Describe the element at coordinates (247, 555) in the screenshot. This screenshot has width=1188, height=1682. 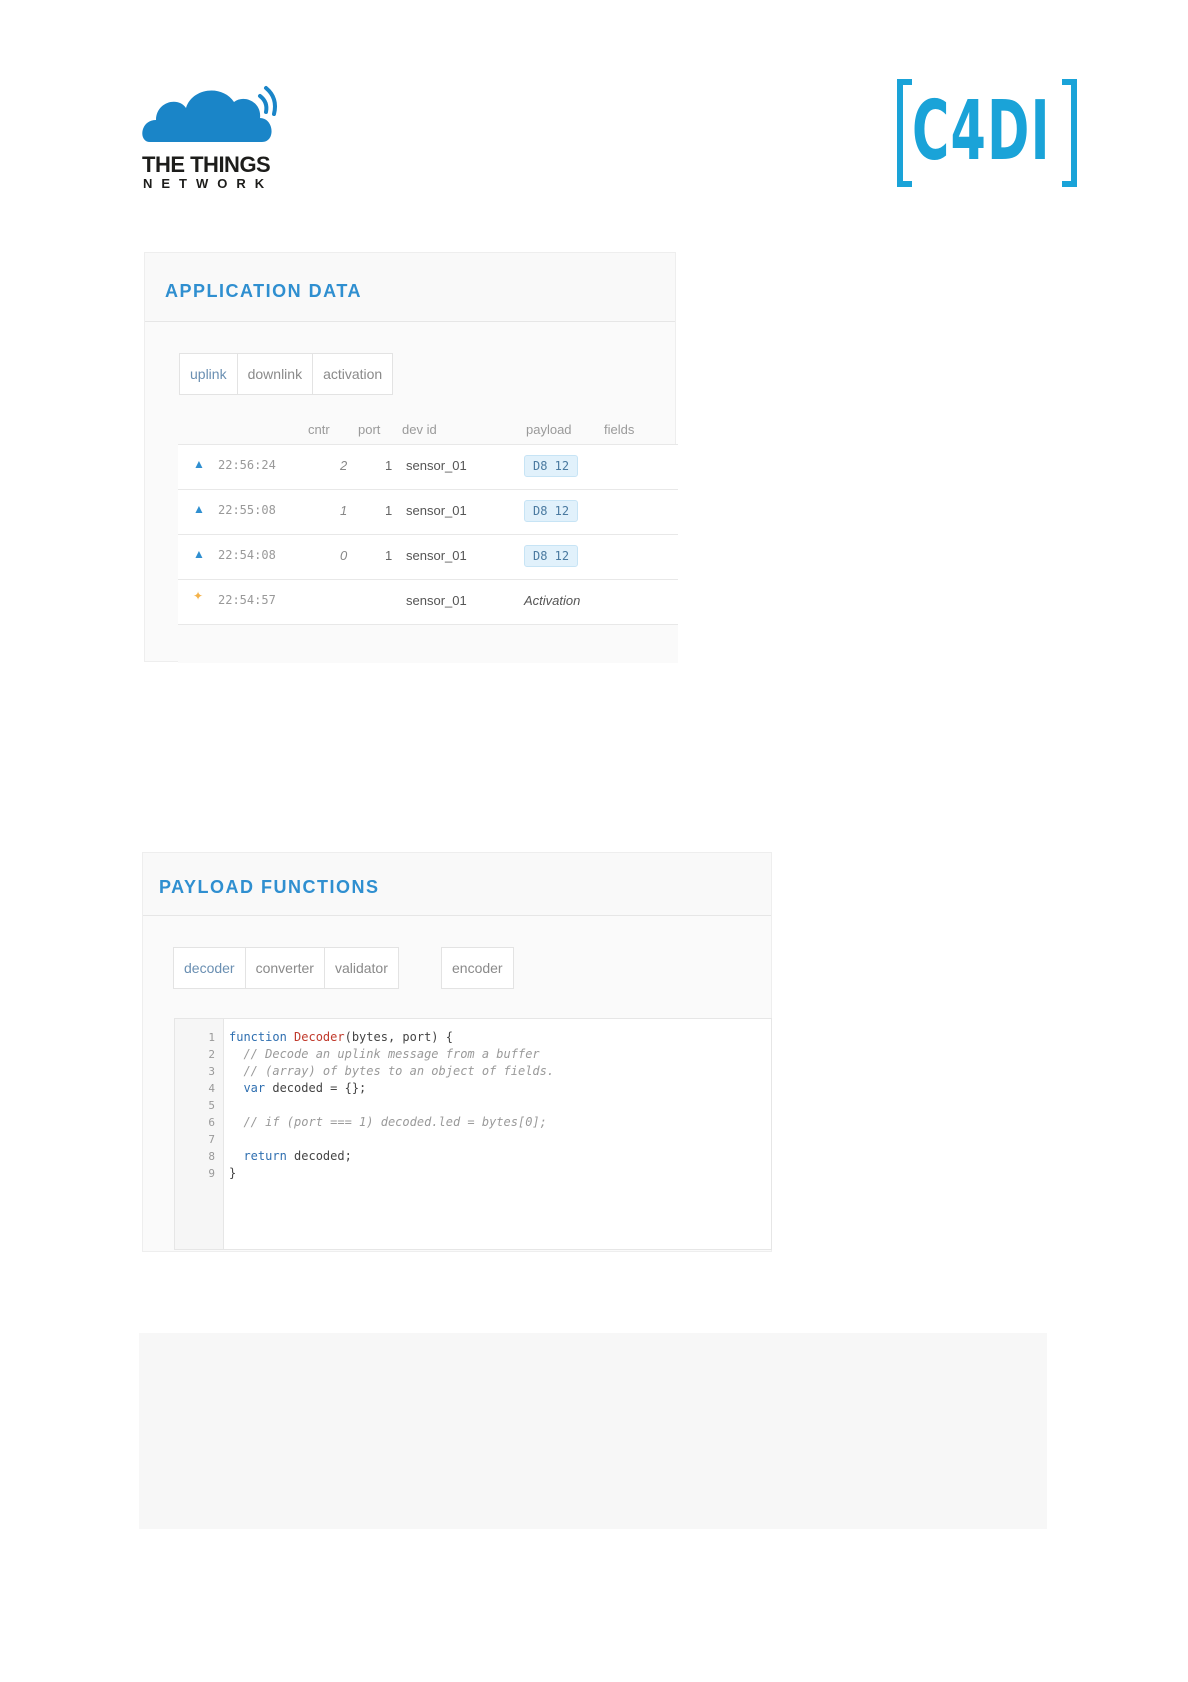
I see `row-time: 22:54:08` at that location.